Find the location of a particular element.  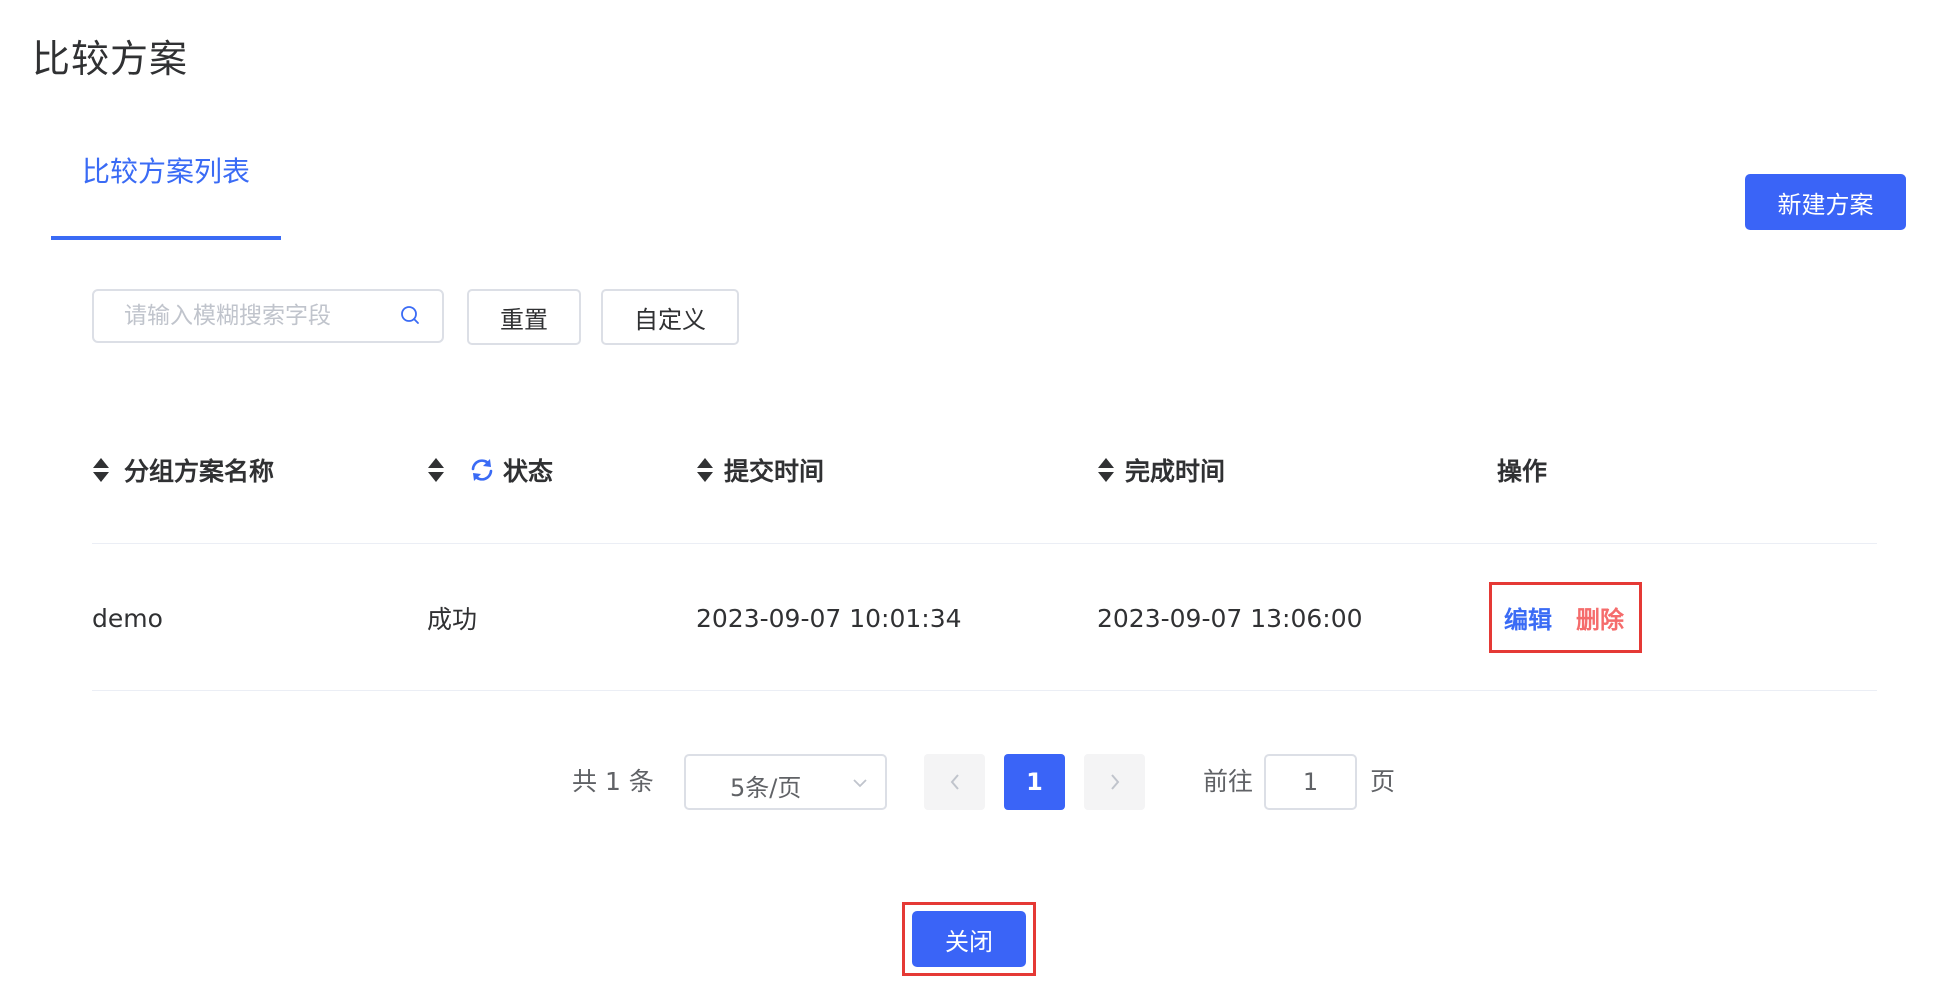

delete-link: 删除 is located at coordinates (1600, 617).